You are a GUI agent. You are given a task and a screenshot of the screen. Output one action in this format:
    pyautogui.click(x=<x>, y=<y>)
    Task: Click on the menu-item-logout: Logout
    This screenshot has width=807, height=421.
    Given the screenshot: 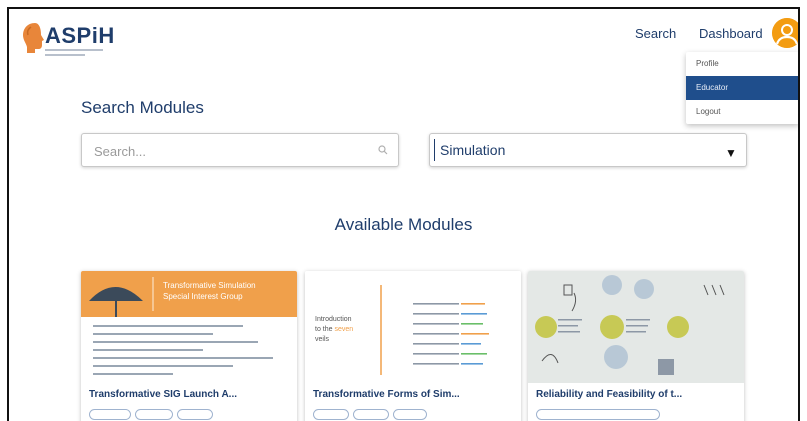 What is the action you would take?
    pyautogui.click(x=742, y=112)
    